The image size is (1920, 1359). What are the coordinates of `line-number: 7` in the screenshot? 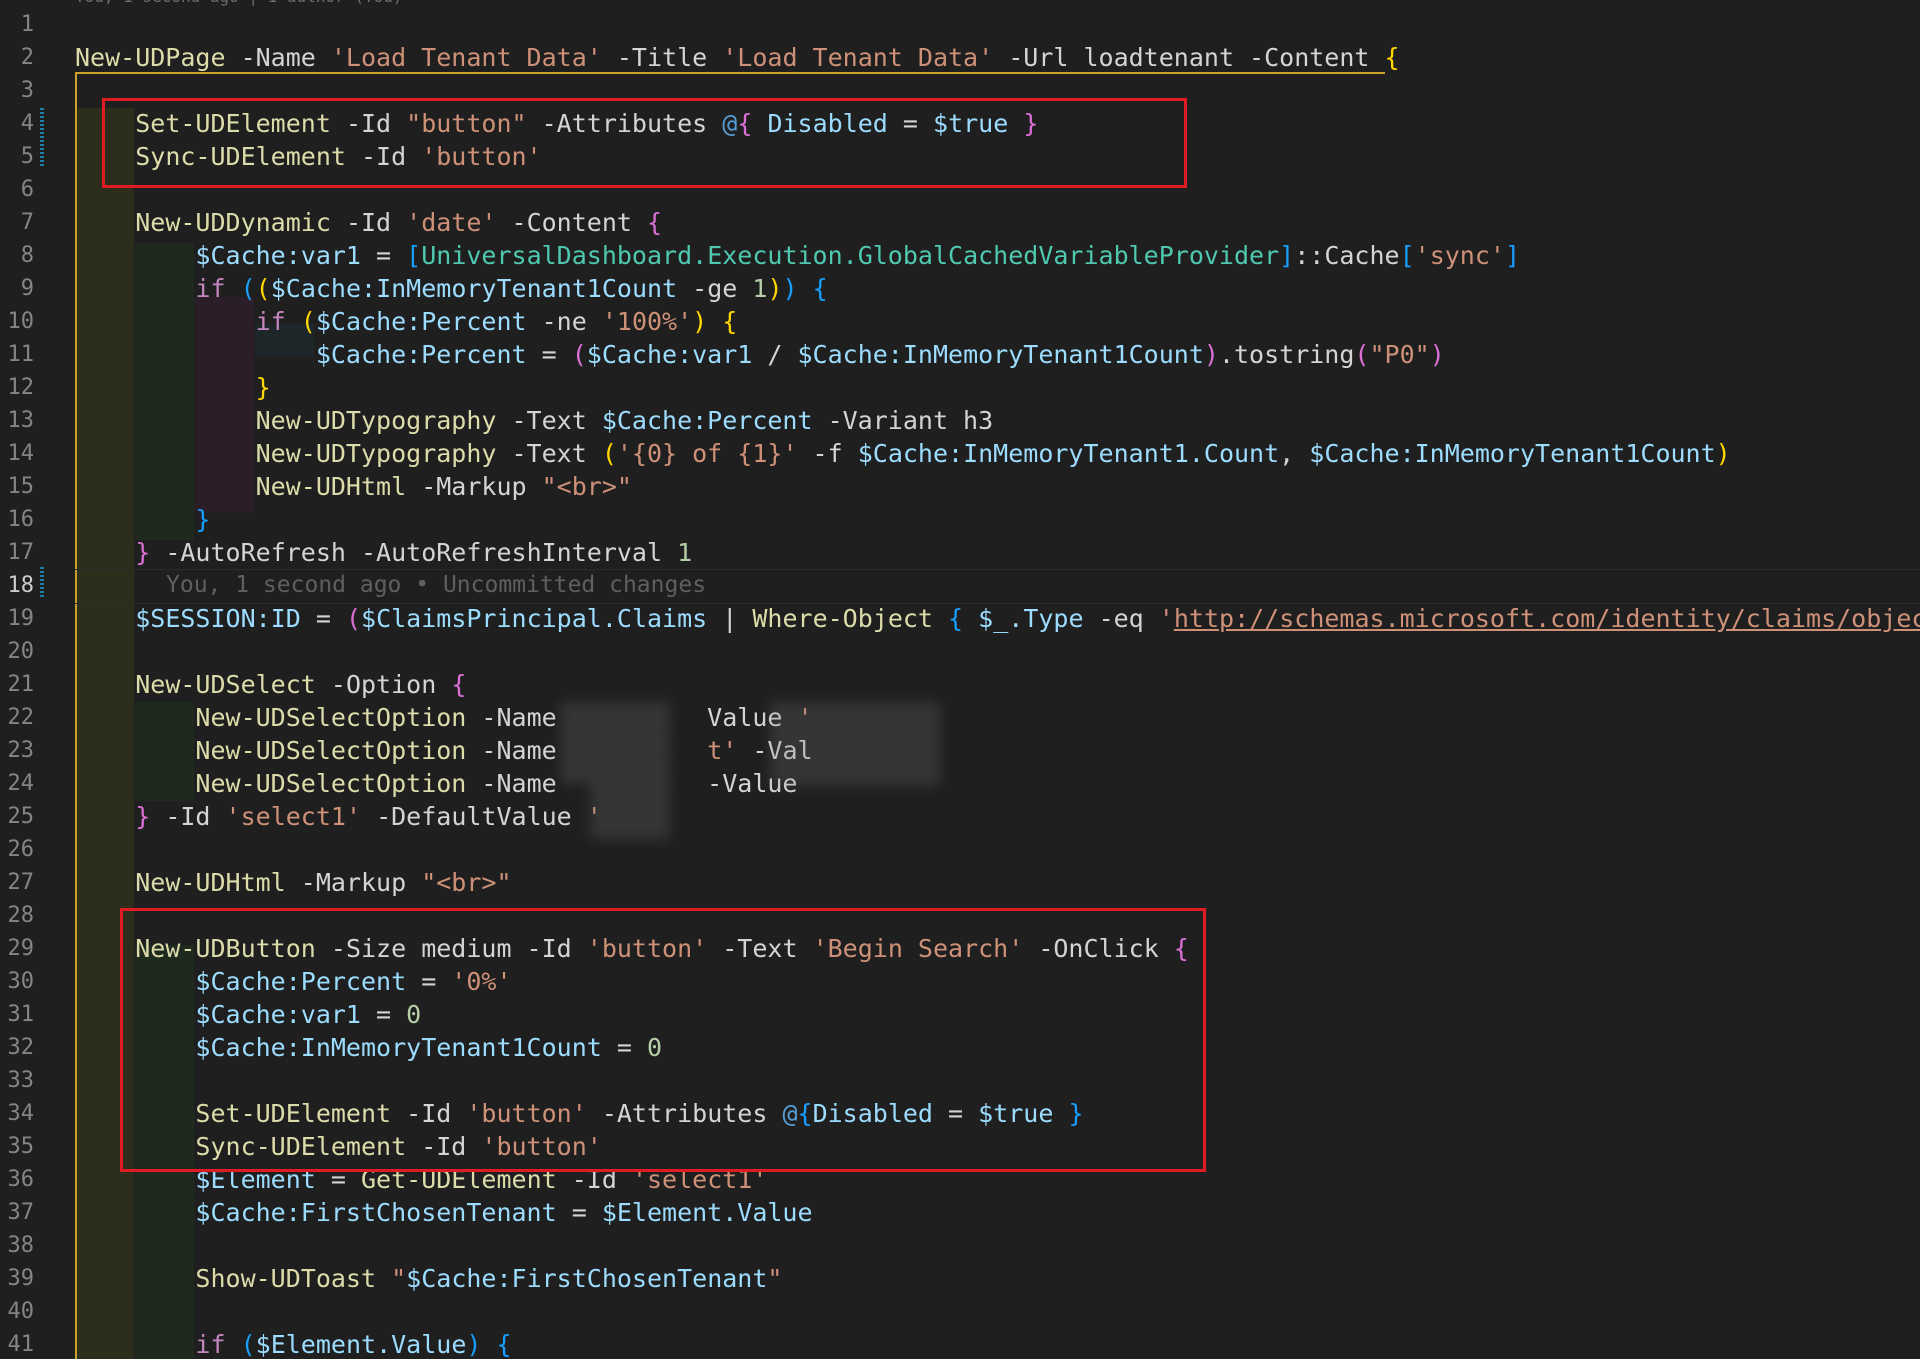 It's located at (17, 222).